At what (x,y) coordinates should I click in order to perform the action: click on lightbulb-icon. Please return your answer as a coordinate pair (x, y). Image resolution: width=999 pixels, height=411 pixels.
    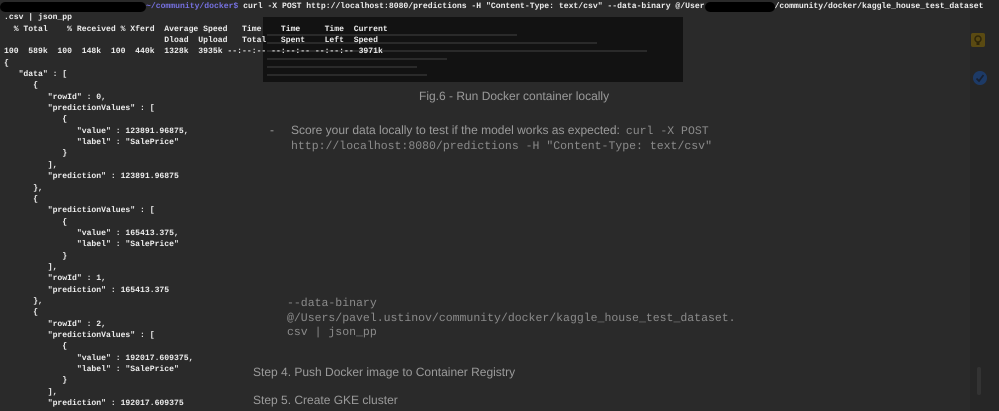
    Looking at the image, I should click on (977, 40).